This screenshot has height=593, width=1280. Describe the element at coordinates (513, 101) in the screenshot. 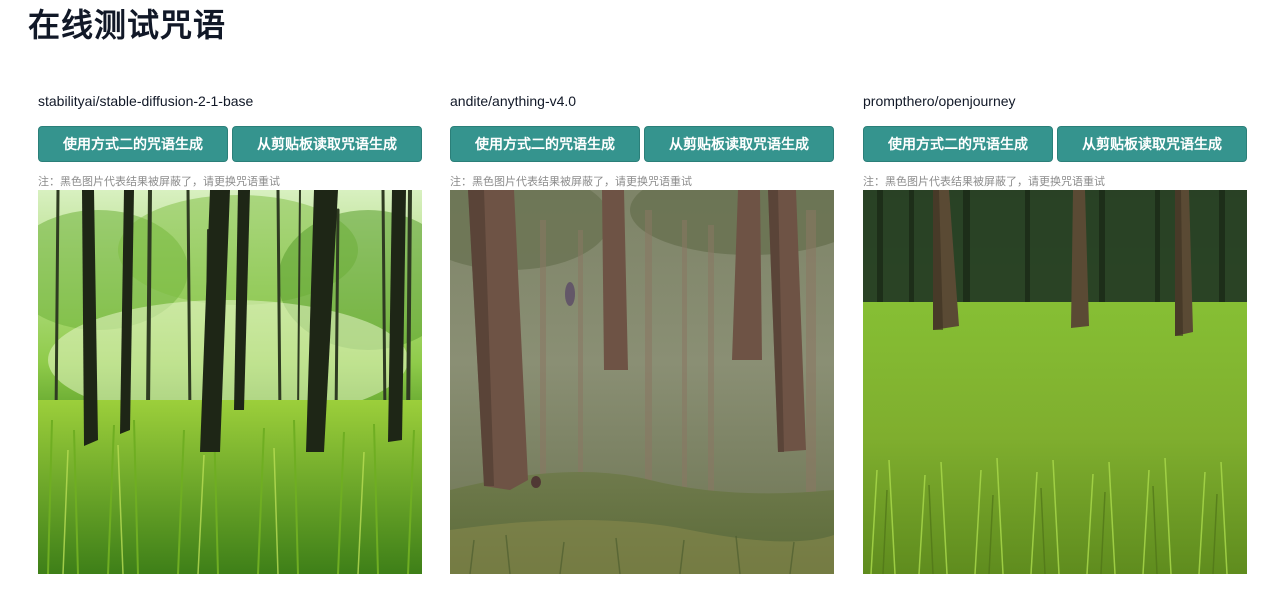

I see `model-name: andite/anything-v4.0` at that location.